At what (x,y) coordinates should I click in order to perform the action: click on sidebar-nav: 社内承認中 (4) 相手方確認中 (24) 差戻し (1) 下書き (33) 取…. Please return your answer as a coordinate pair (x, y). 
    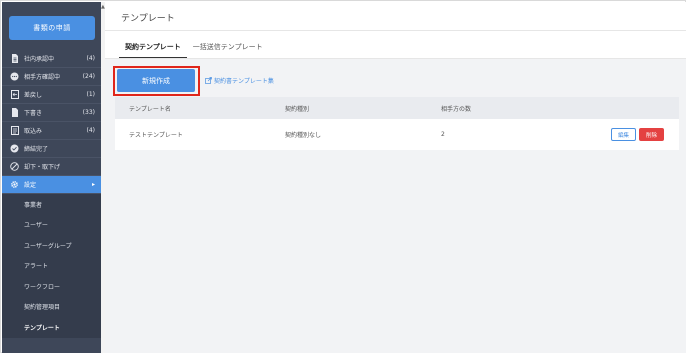
    Looking at the image, I should click on (51, 194).